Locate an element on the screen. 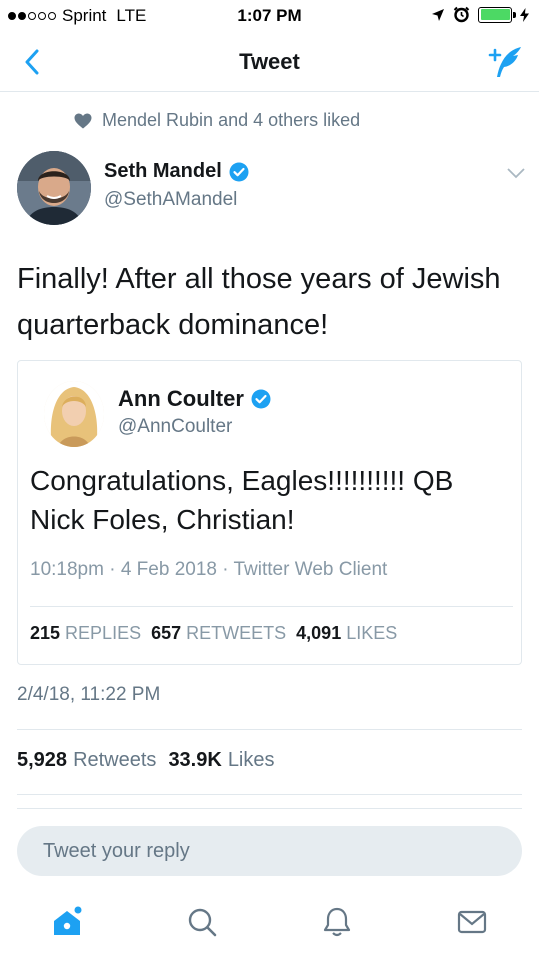 The image size is (539, 960). quoted-author-name-text: Ann Coulter is located at coordinates (181, 398).